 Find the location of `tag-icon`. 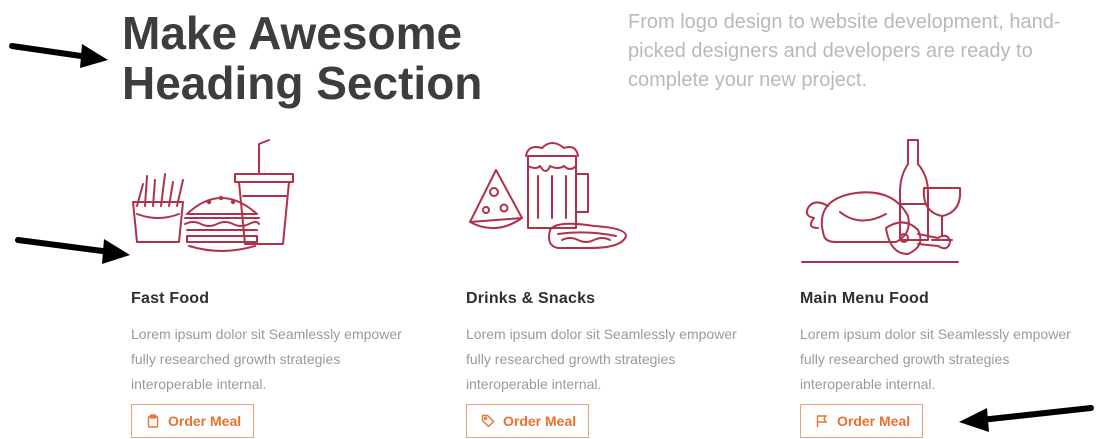

tag-icon is located at coordinates (488, 421).